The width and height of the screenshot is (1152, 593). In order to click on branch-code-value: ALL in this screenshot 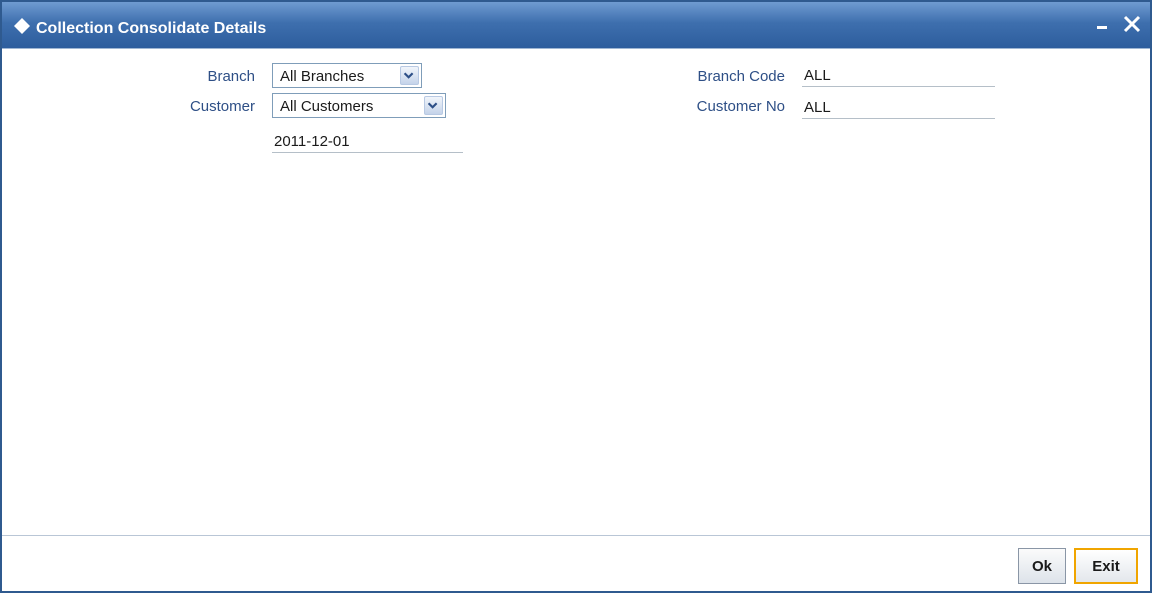, I will do `click(817, 75)`.